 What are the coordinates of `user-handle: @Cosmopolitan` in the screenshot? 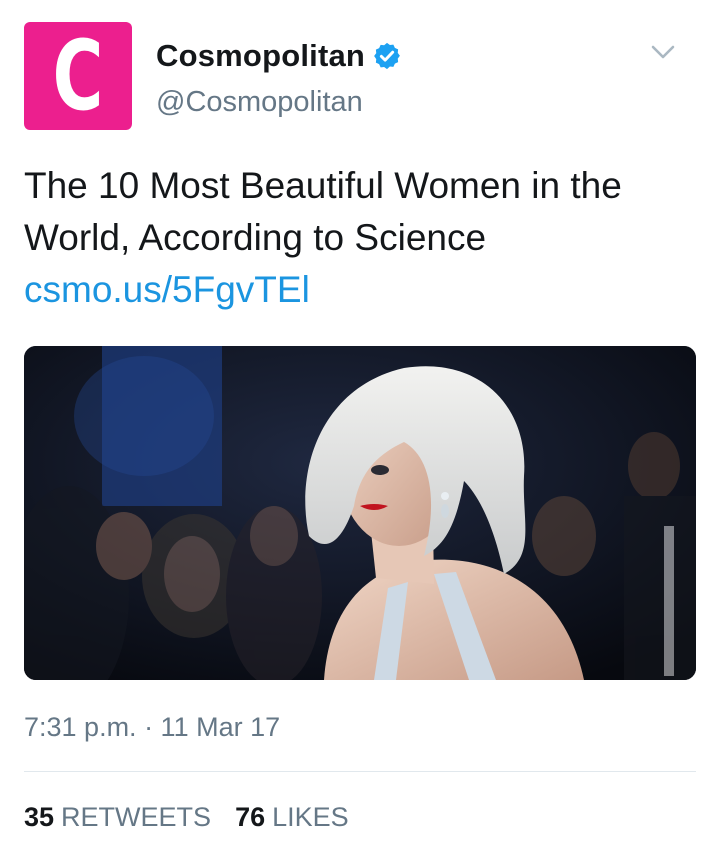 It's located at (259, 102).